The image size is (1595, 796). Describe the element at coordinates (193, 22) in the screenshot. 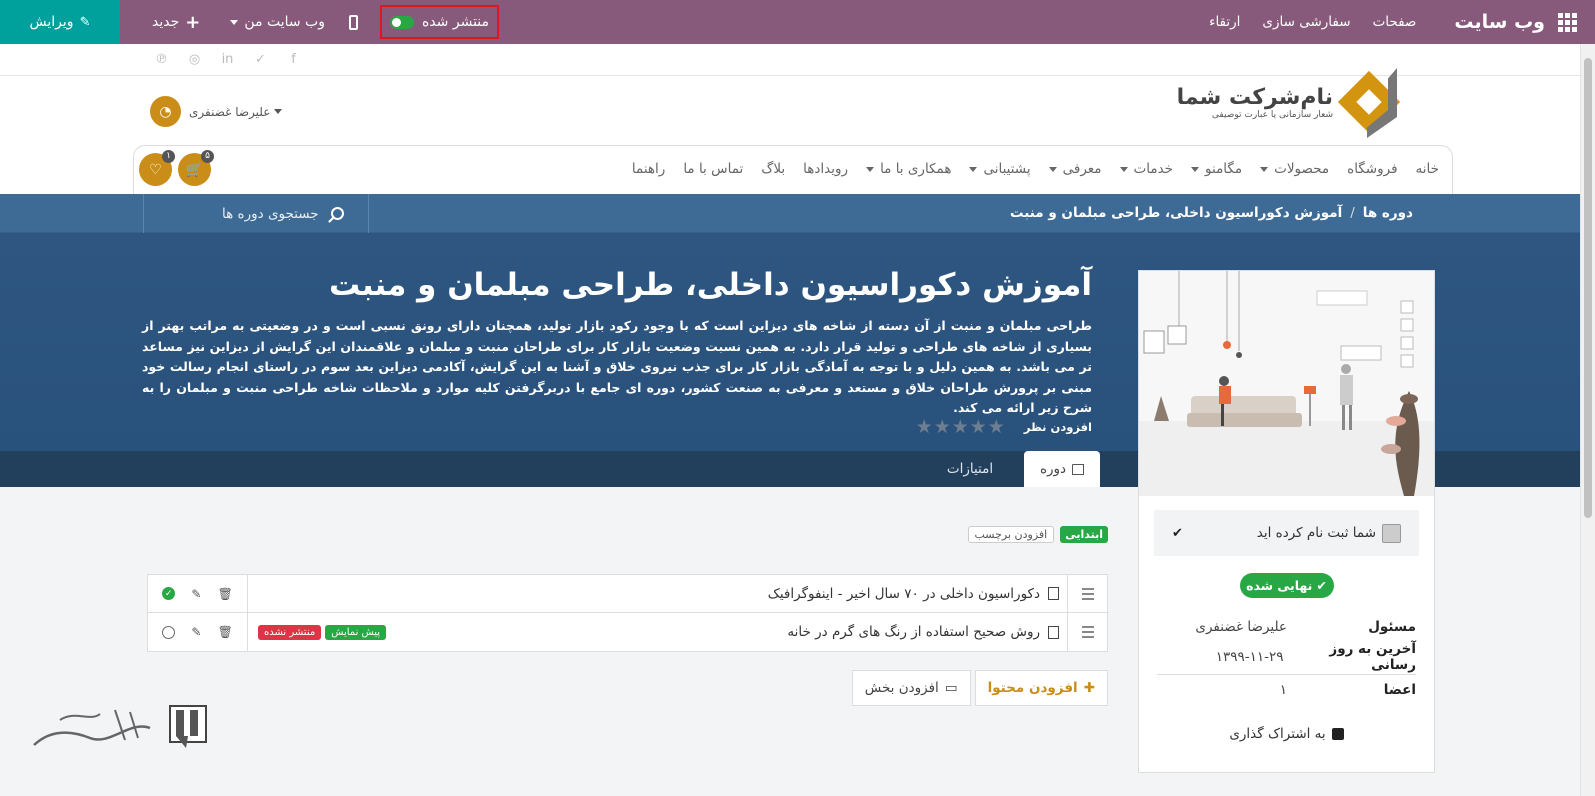

I see `plus-icon: +` at that location.